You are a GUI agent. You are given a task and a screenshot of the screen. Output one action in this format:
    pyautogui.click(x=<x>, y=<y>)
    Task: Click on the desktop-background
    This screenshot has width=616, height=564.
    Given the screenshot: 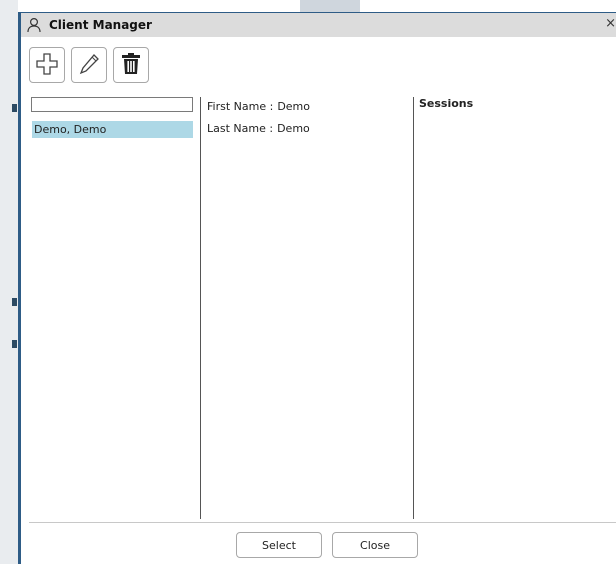 What is the action you would take?
    pyautogui.click(x=9, y=282)
    